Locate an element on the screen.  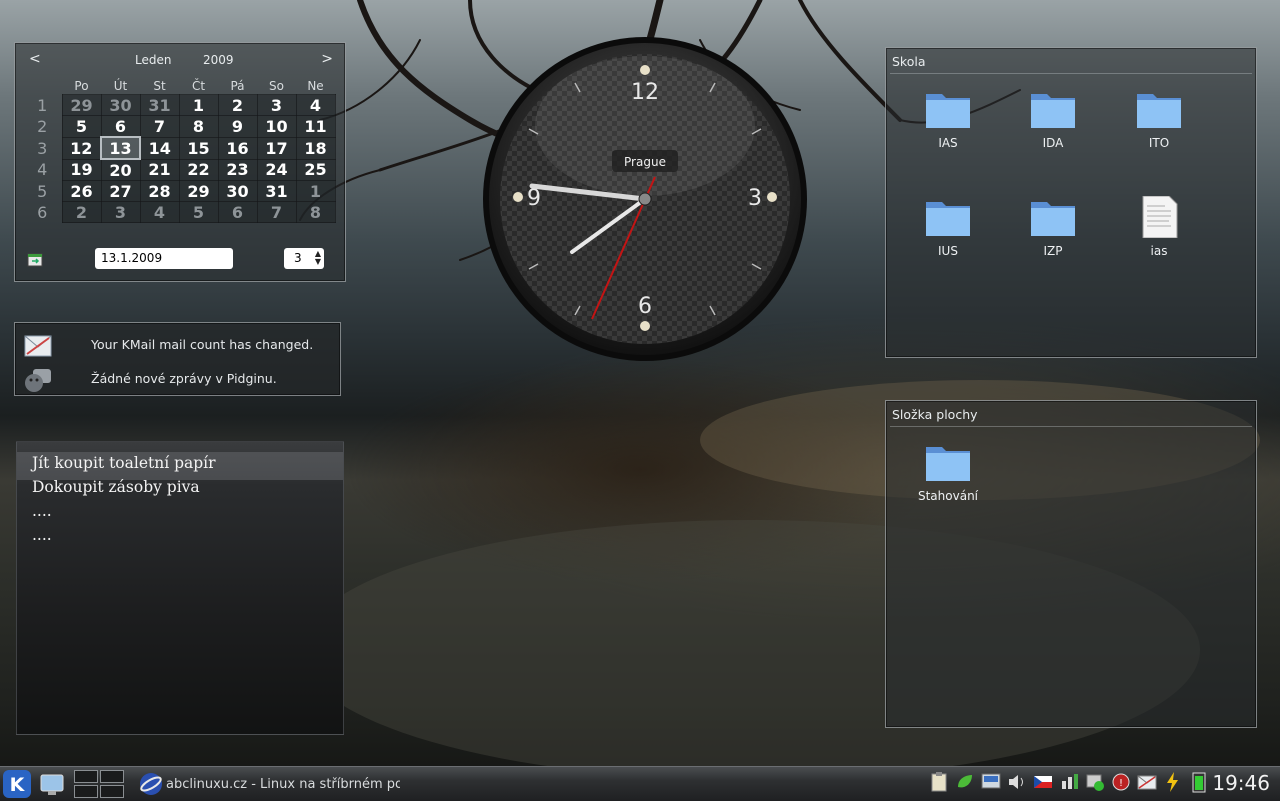
week-number: 1 is located at coordinates (42, 105).